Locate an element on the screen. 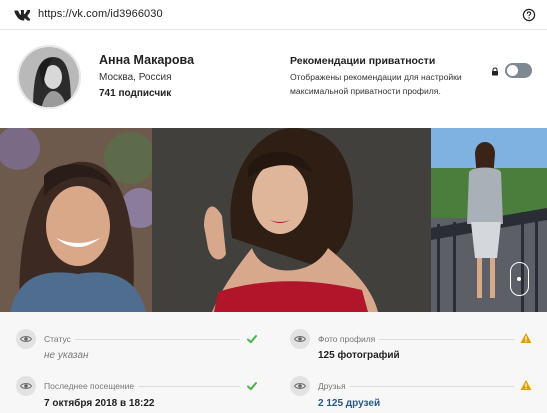  last-seen-value: 7 октября 2018 в 18:22 is located at coordinates (99, 403).